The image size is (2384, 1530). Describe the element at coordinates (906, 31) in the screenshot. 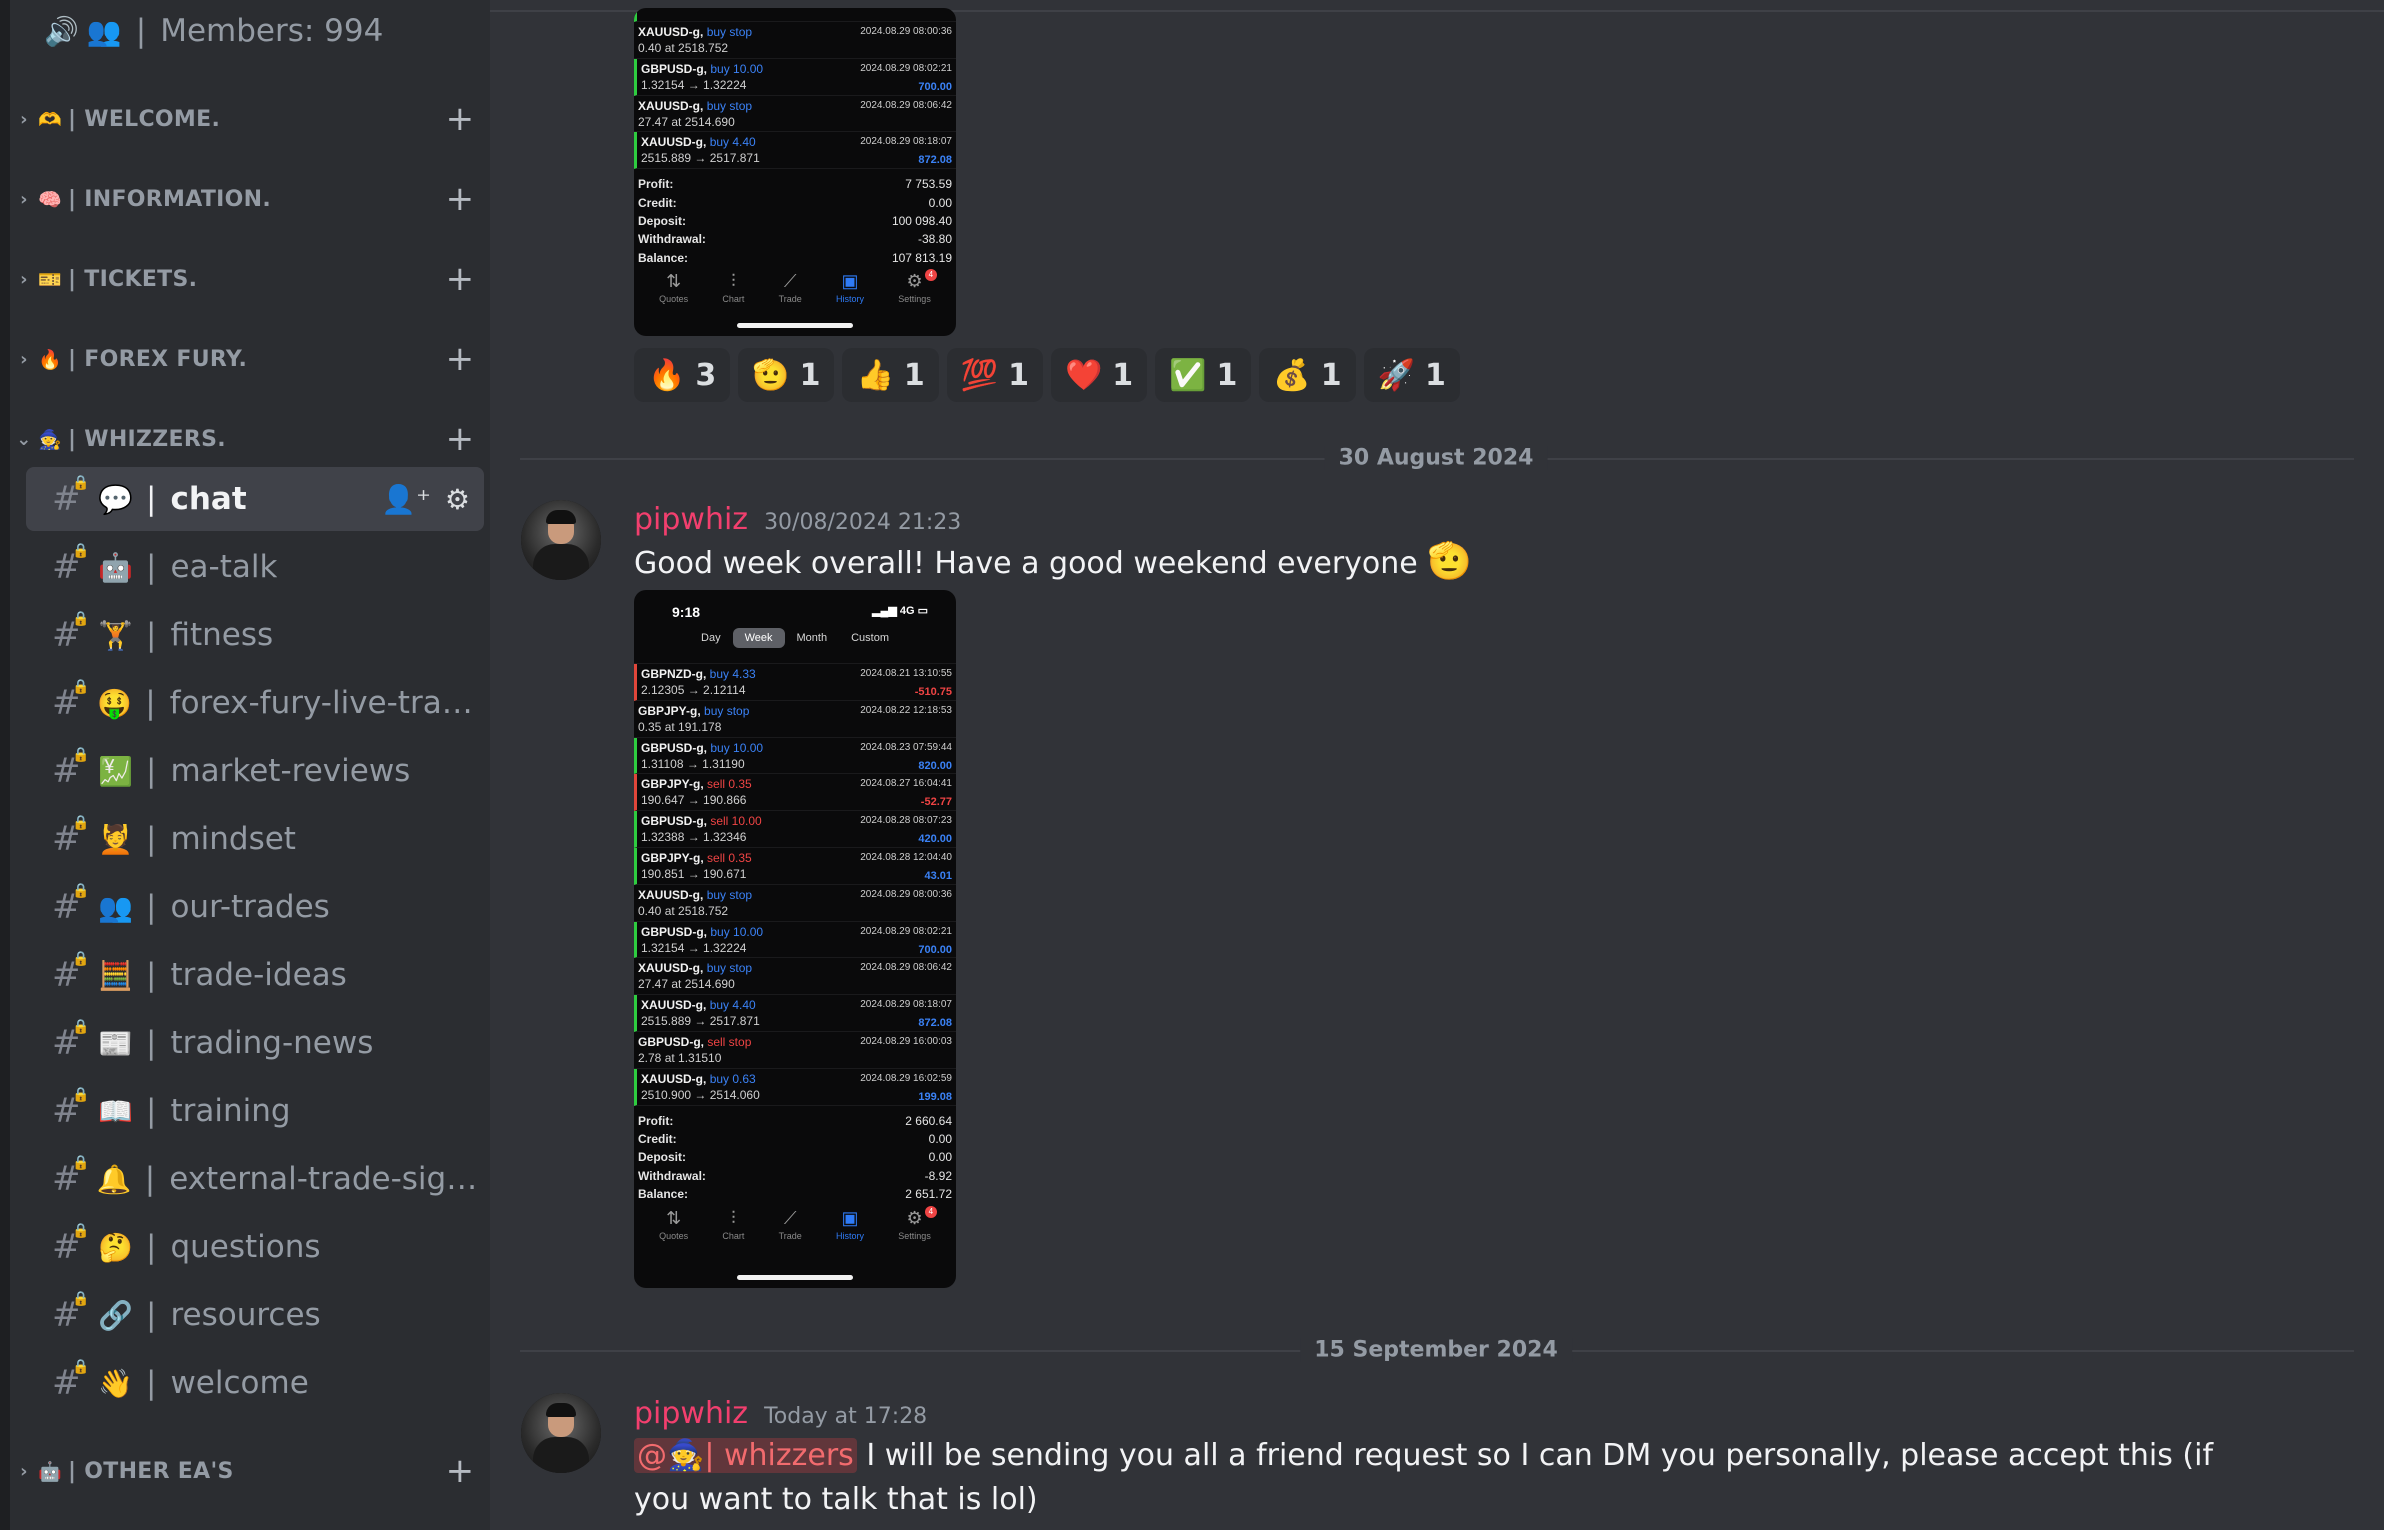

I see `trade-datetime: 2024.08.29 08:00:36` at that location.